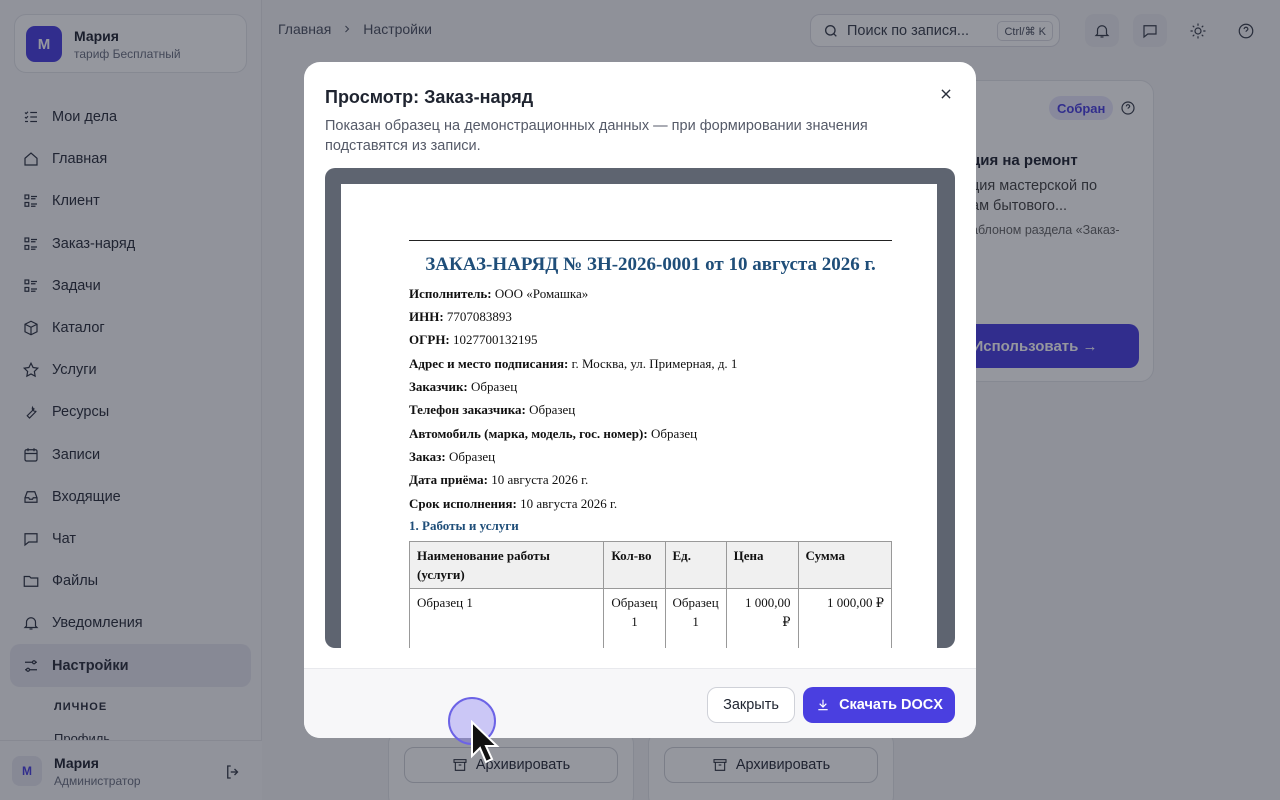  I want to click on table-header: Цена, so click(762, 565).